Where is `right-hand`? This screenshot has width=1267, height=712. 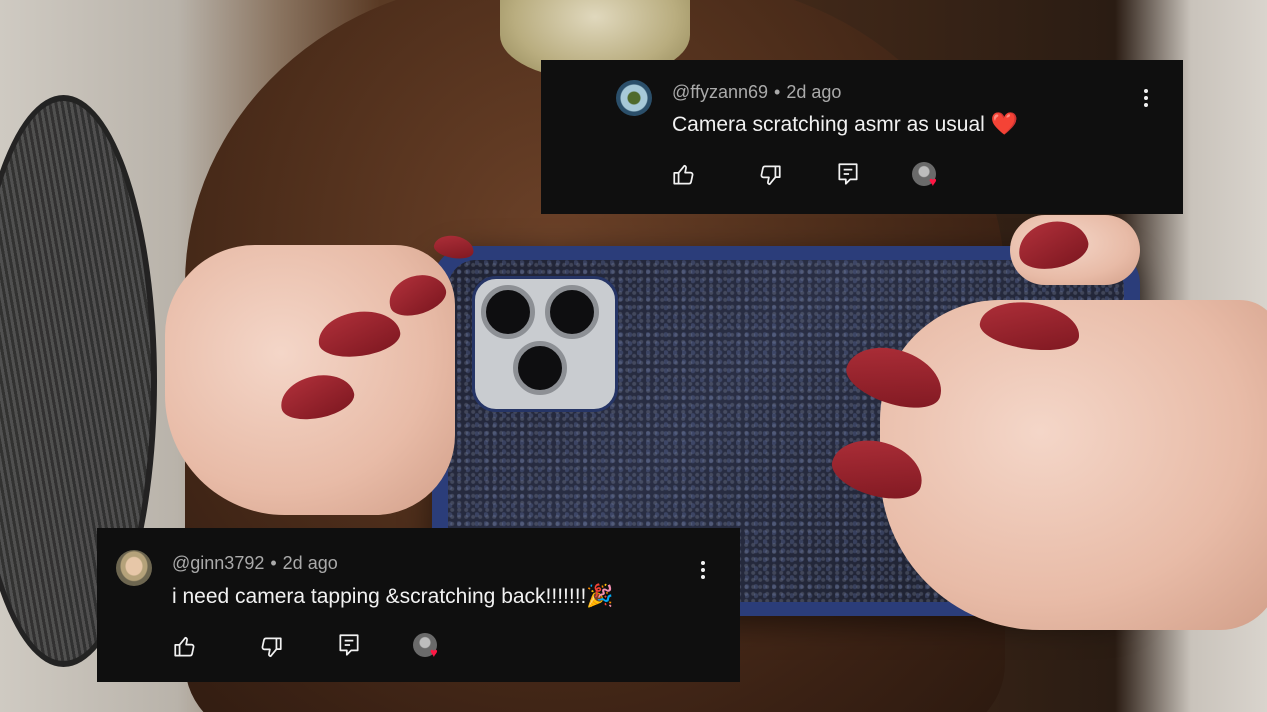
right-hand is located at coordinates (1073, 465).